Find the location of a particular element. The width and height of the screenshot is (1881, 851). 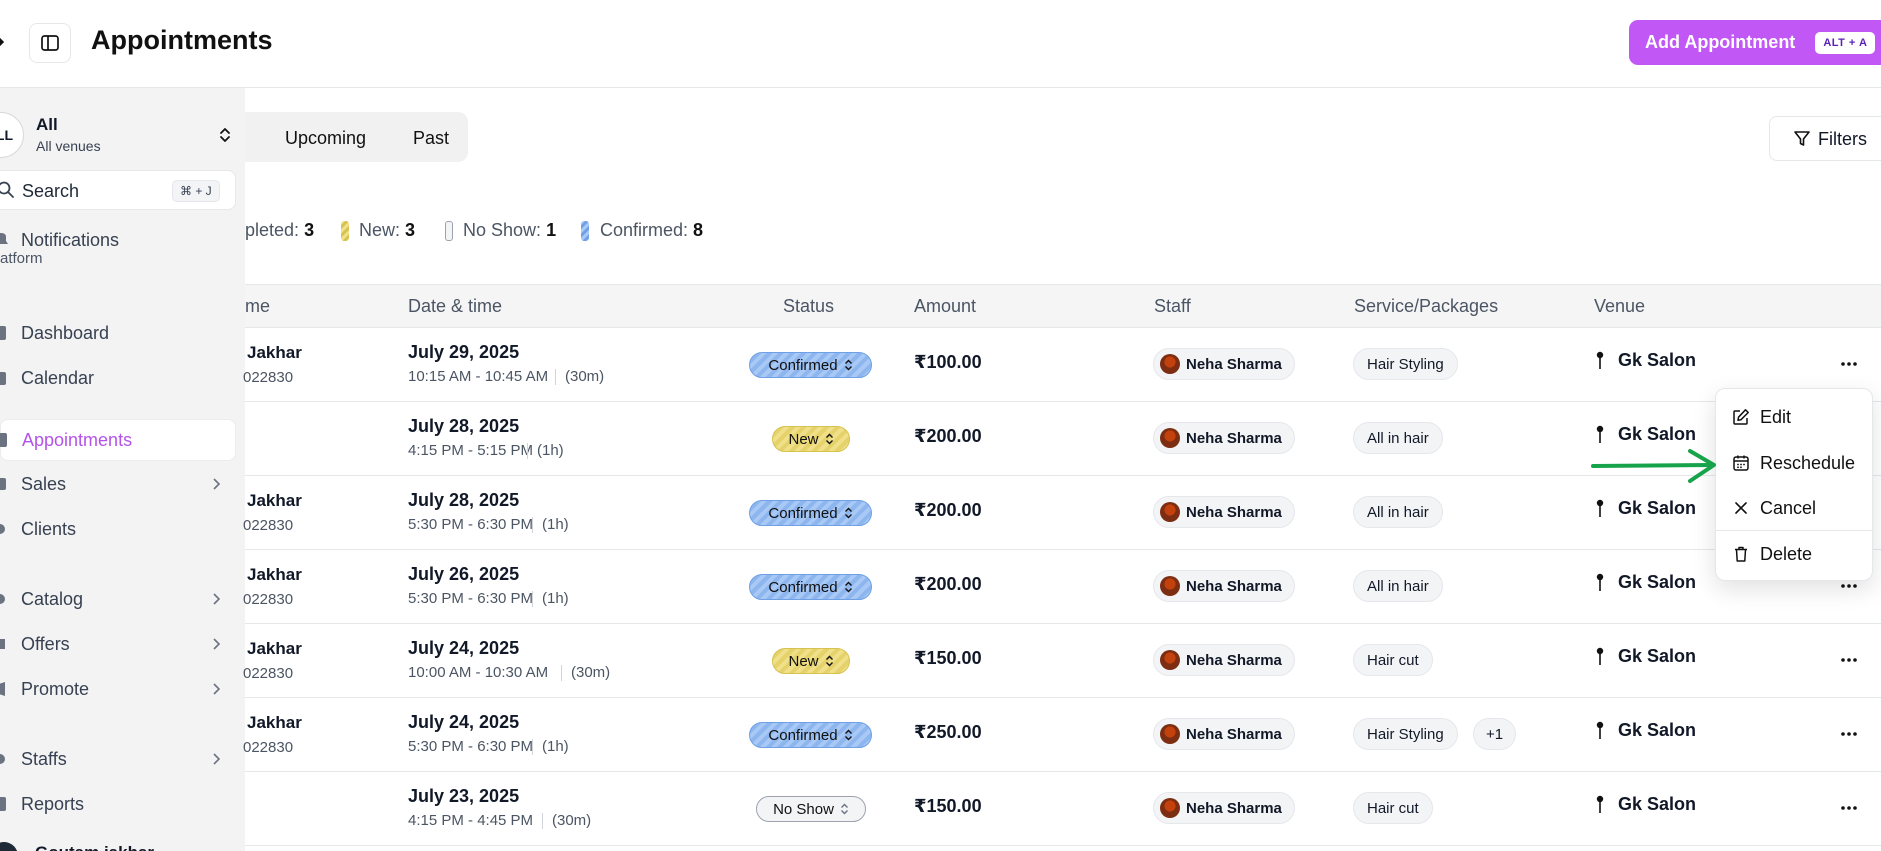

appointment-tabs: Upcoming Past is located at coordinates (356, 137).